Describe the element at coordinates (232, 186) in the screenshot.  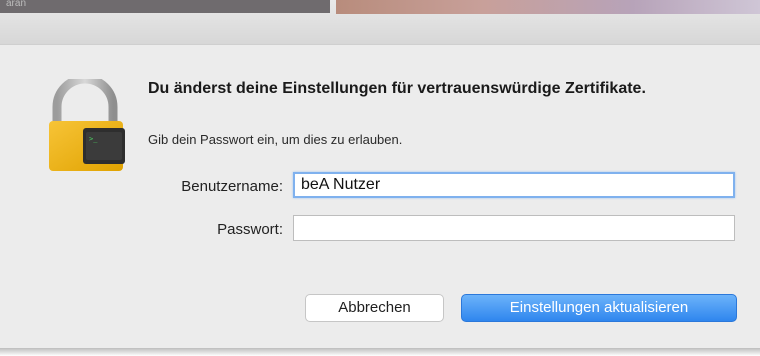
I see `username-label: Benutzername:` at that location.